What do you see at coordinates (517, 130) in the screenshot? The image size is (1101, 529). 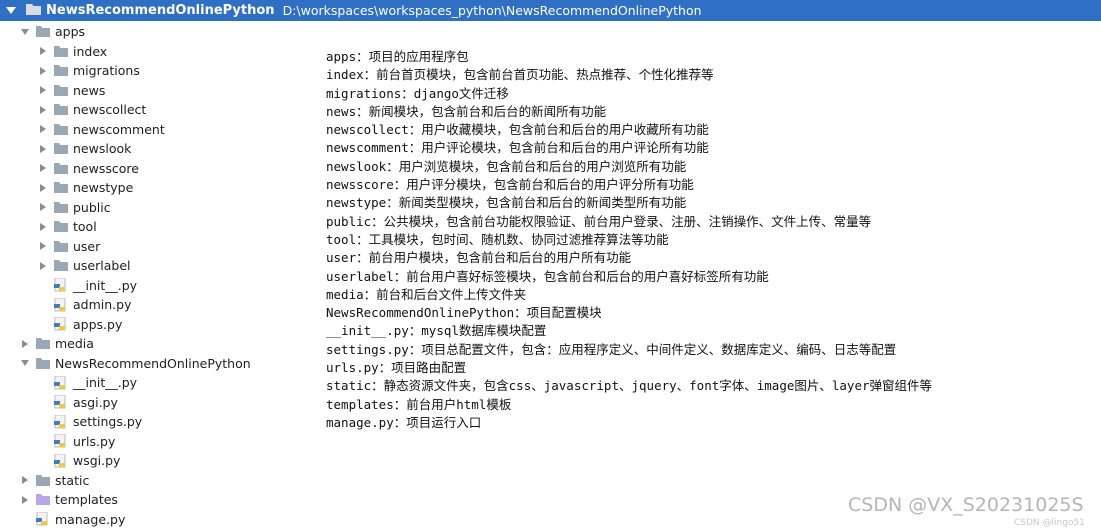 I see `note-line: newscollect：用户收藏模块，包含前台和后台的用户收藏所有功能` at bounding box center [517, 130].